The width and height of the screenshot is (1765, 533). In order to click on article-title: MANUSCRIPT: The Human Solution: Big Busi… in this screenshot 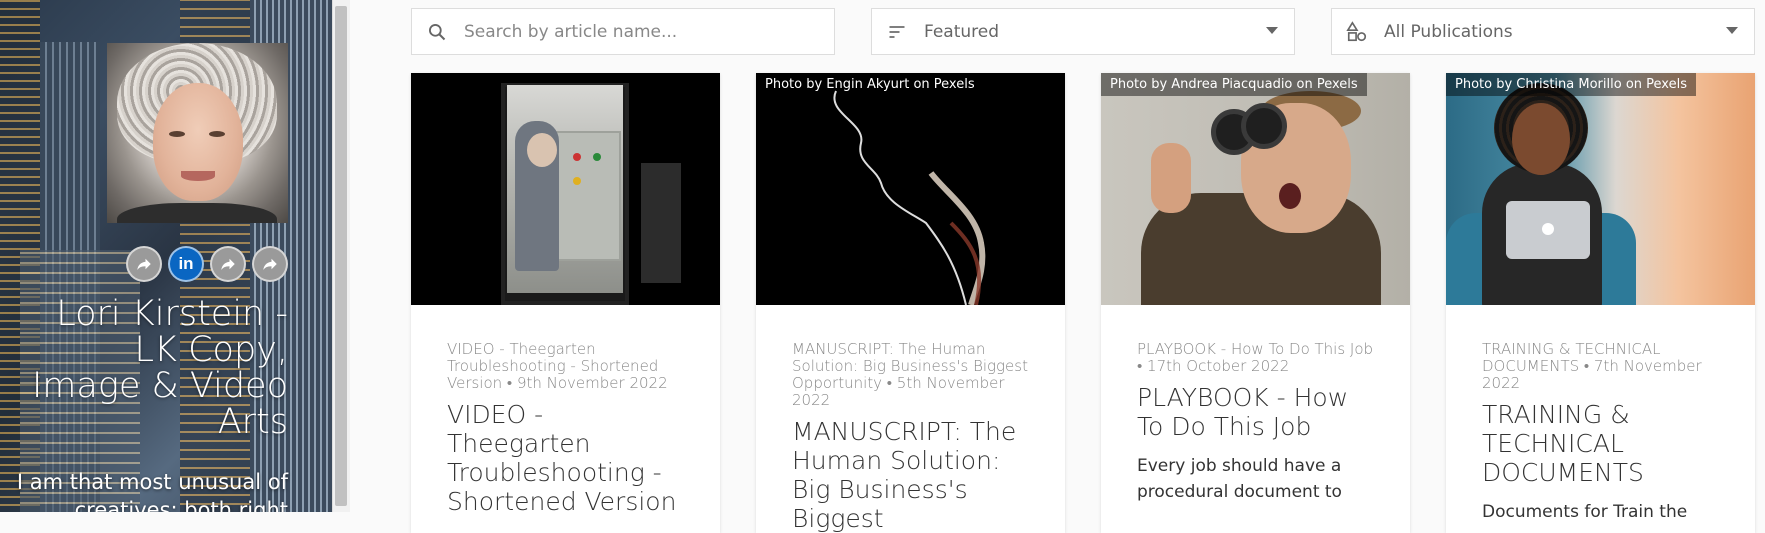, I will do `click(910, 475)`.